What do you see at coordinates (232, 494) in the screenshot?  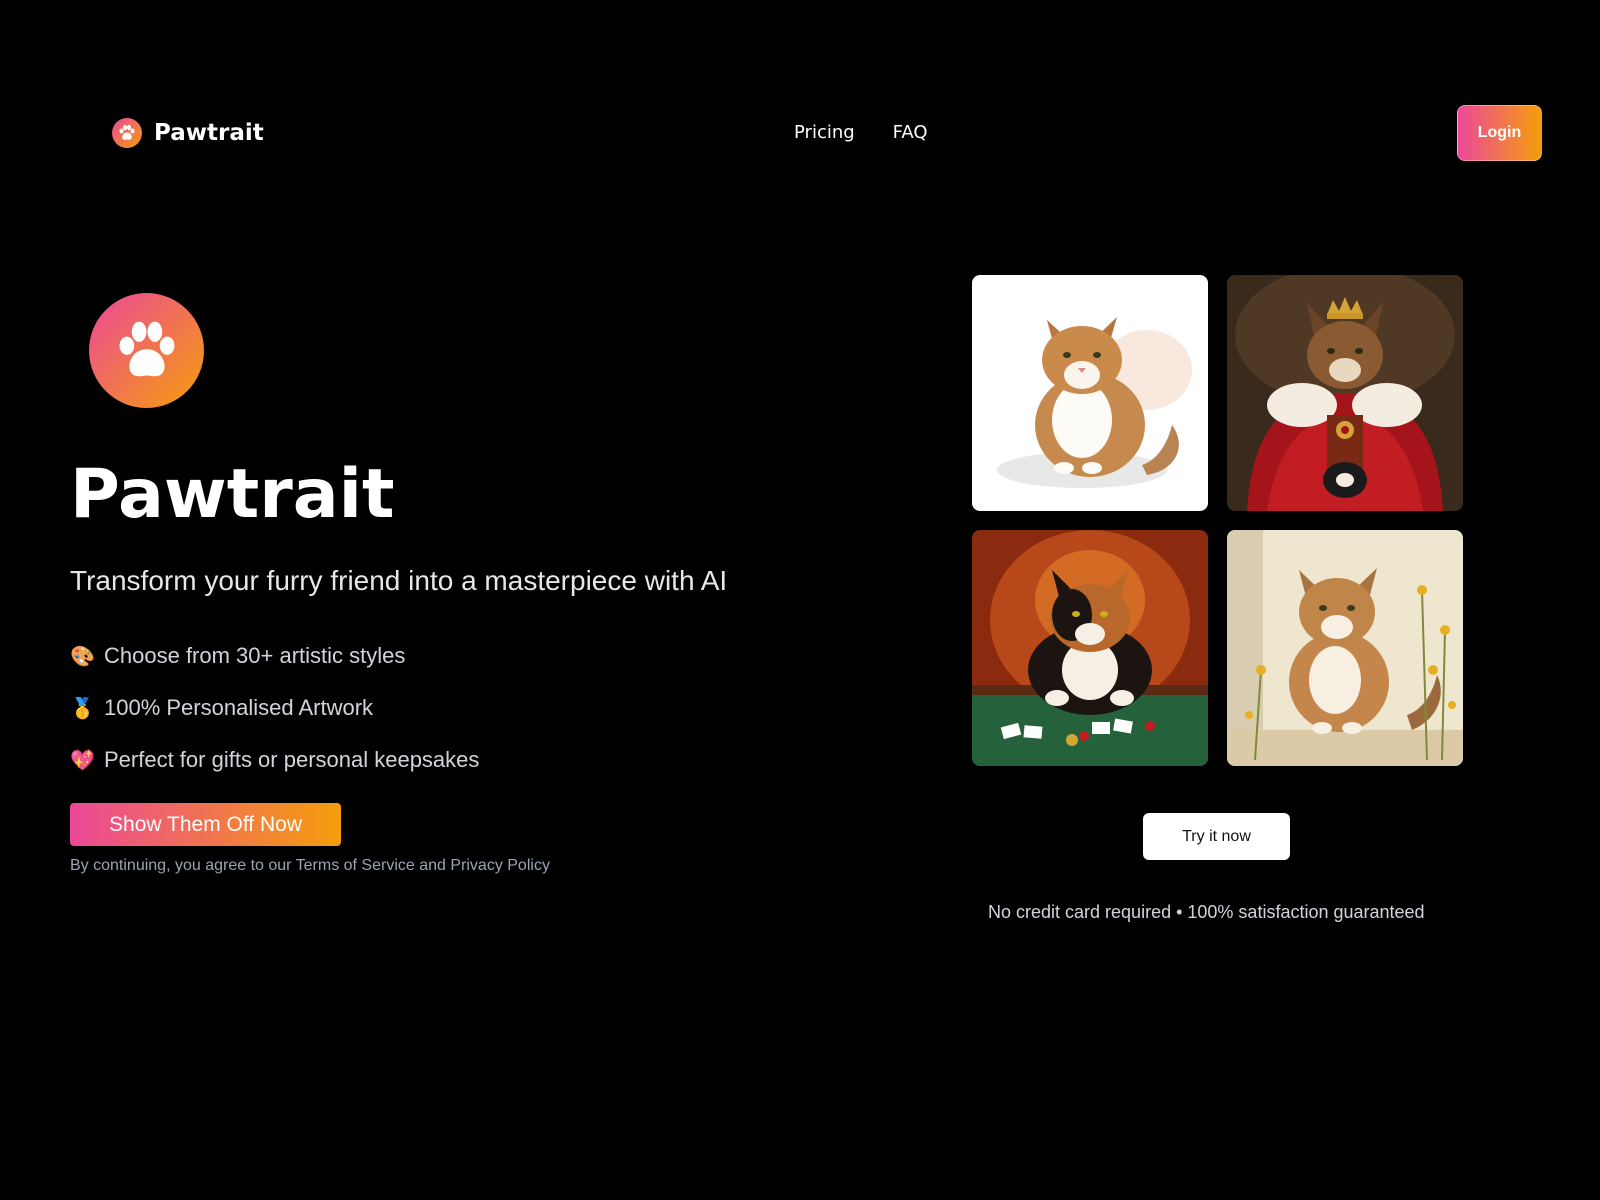 I see `hero-title: Pawtrait` at bounding box center [232, 494].